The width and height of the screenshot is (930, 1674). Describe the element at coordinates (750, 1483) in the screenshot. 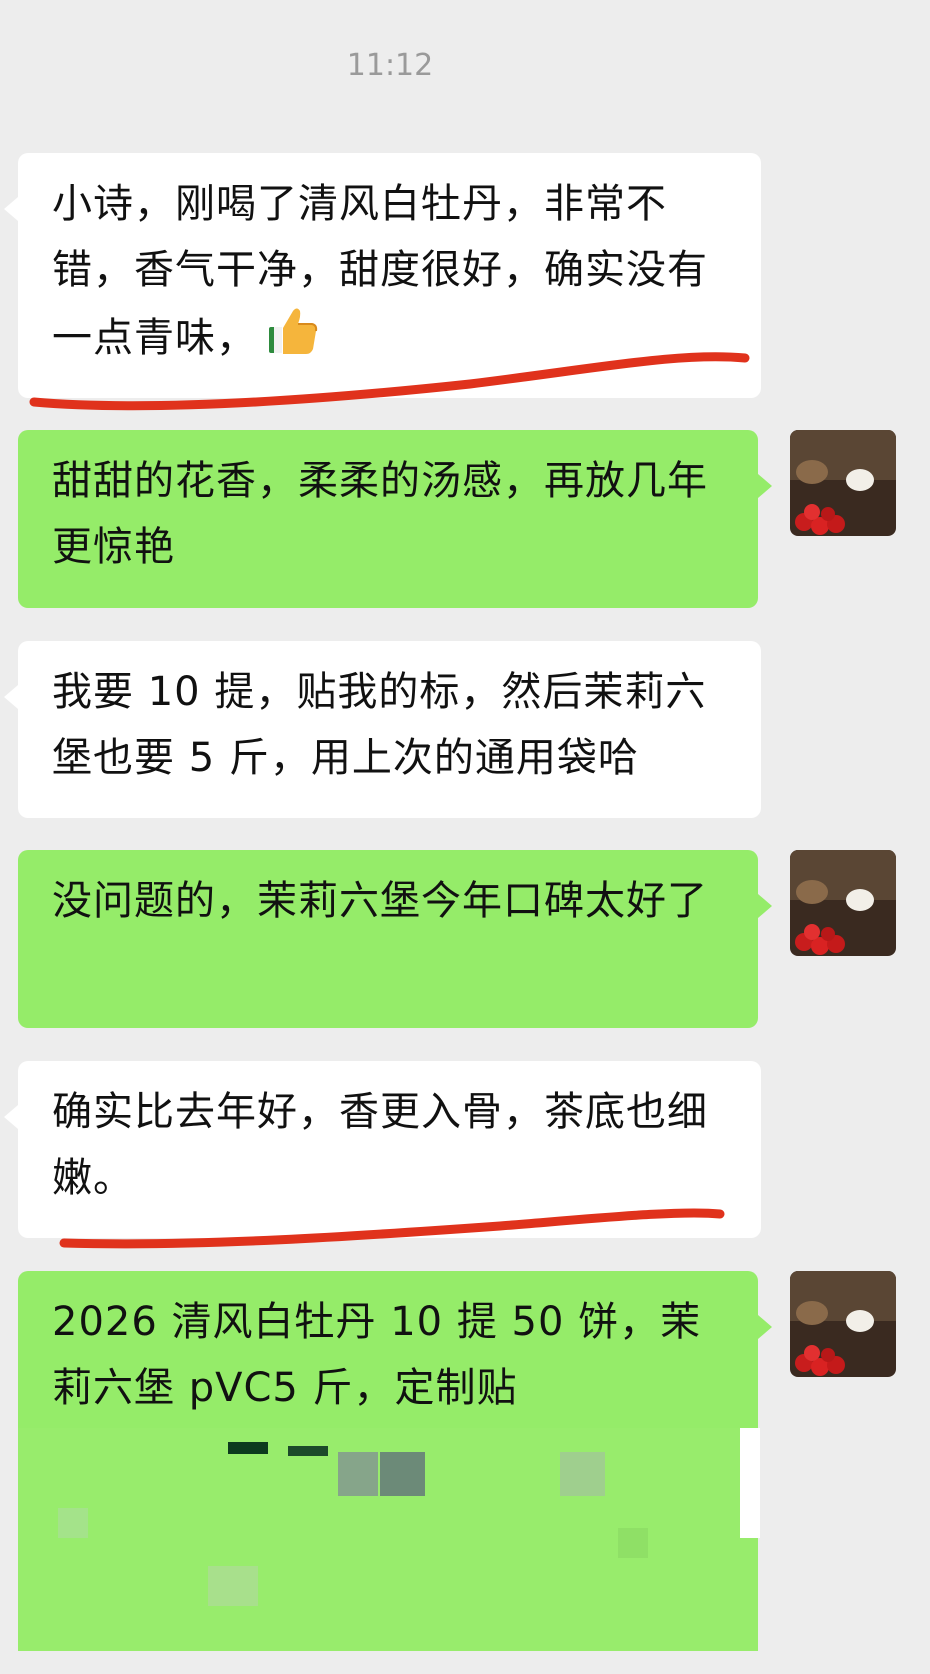

I see `redacted-strip` at that location.